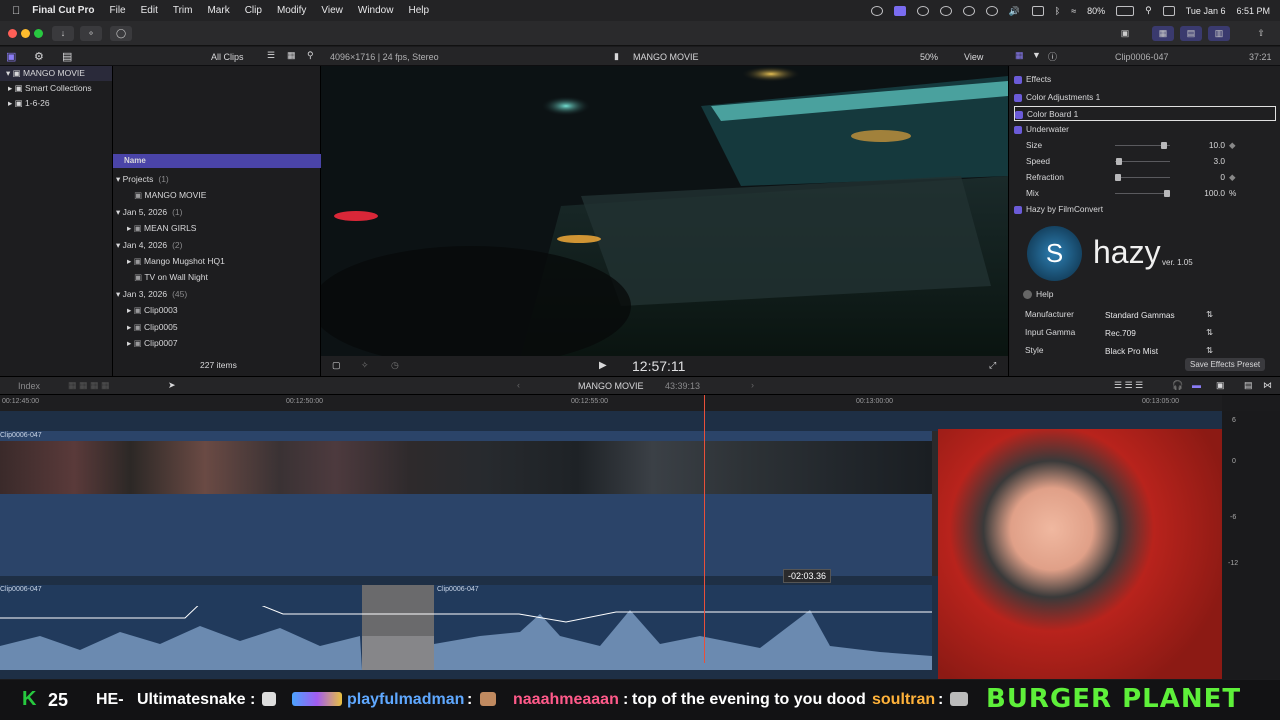 Image resolution: width=1280 pixels, height=720 pixels. What do you see at coordinates (1145, 209) in the screenshot?
I see `effect-hazy: Hazy by FilmConvert` at bounding box center [1145, 209].